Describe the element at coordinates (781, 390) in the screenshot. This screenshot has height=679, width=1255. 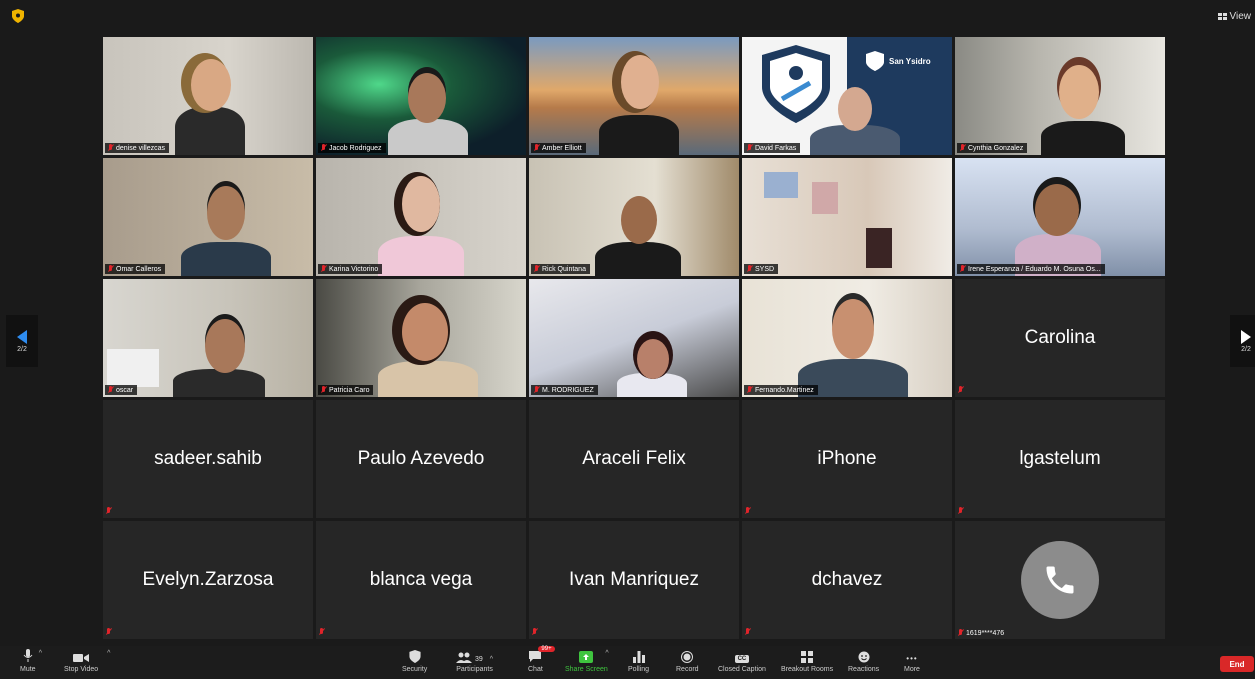
I see `participant-name-tag: Fernando.Martinez` at that location.